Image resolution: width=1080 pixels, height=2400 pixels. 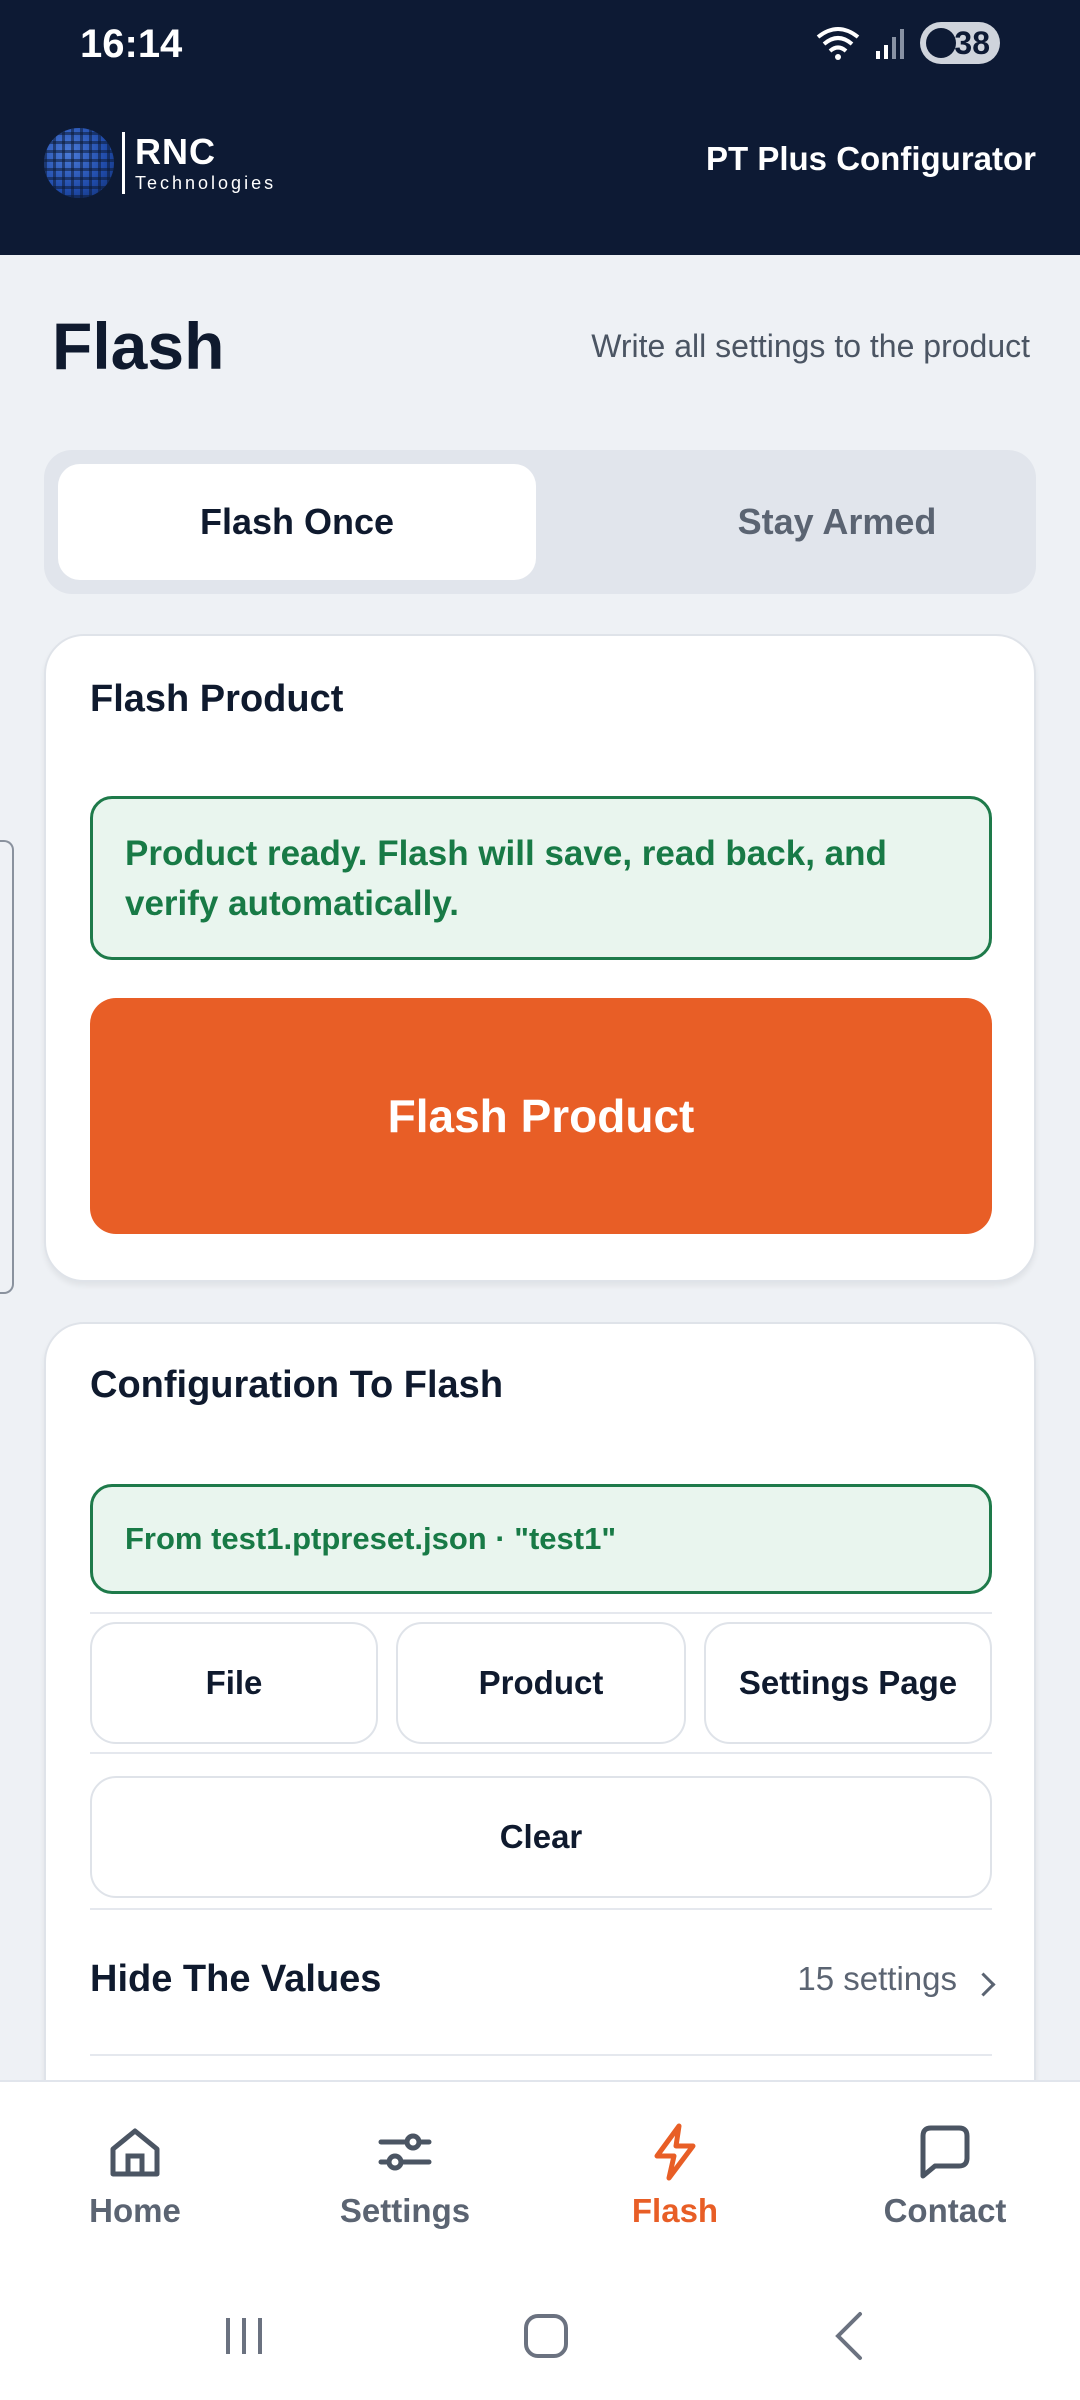 What do you see at coordinates (675, 2210) in the screenshot?
I see `nav-label: Flash` at bounding box center [675, 2210].